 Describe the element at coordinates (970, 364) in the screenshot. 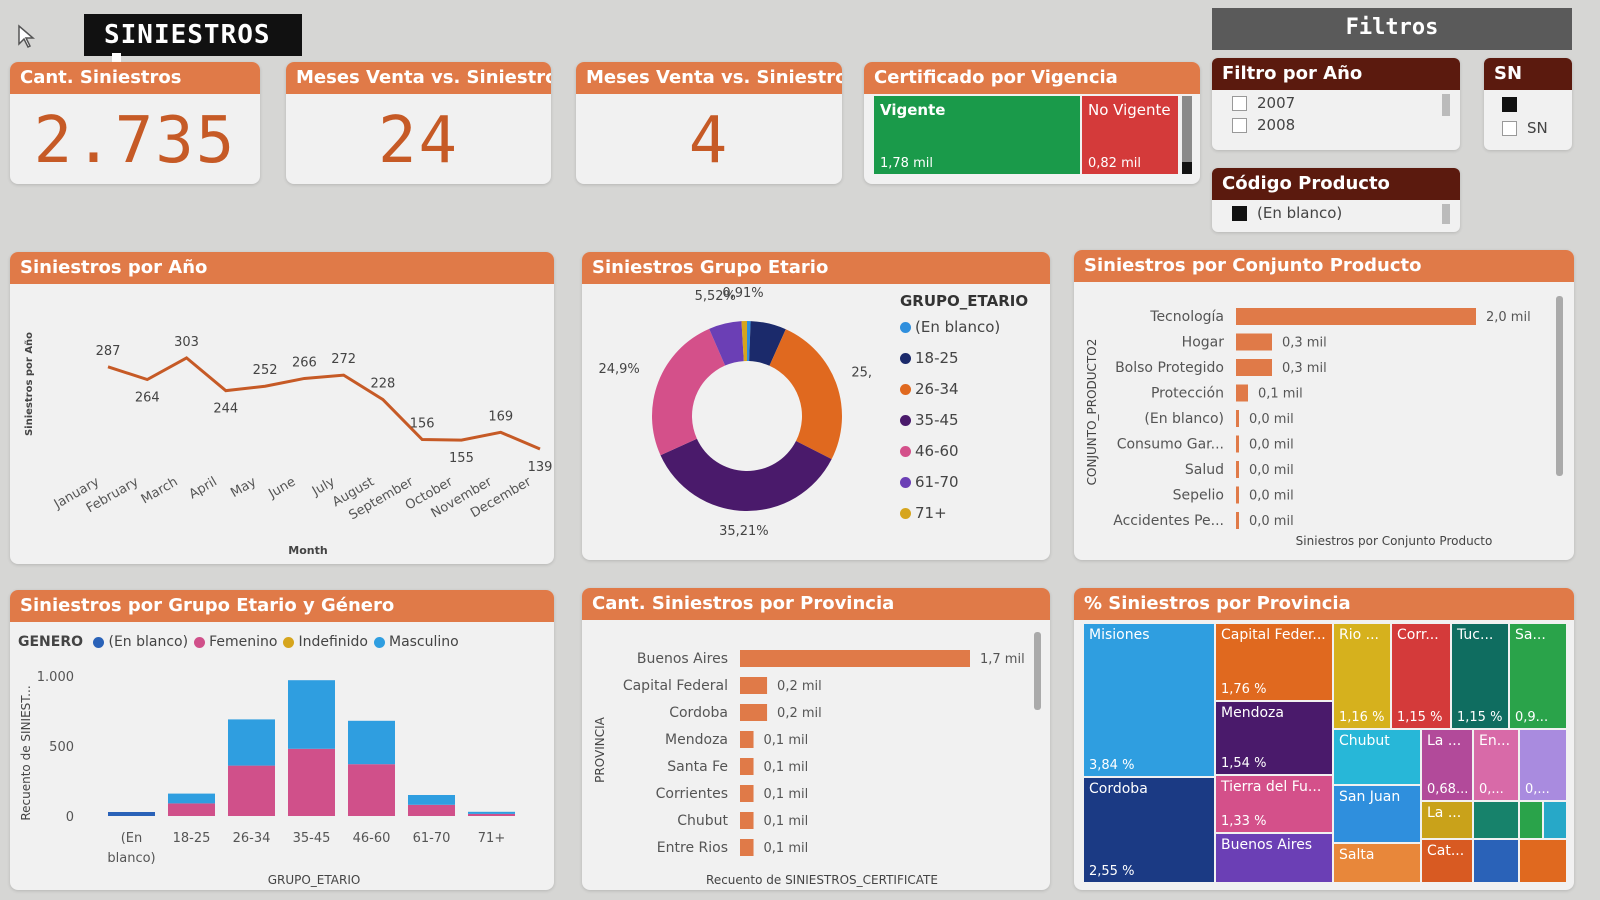

I see `legend-item: 18-25` at that location.